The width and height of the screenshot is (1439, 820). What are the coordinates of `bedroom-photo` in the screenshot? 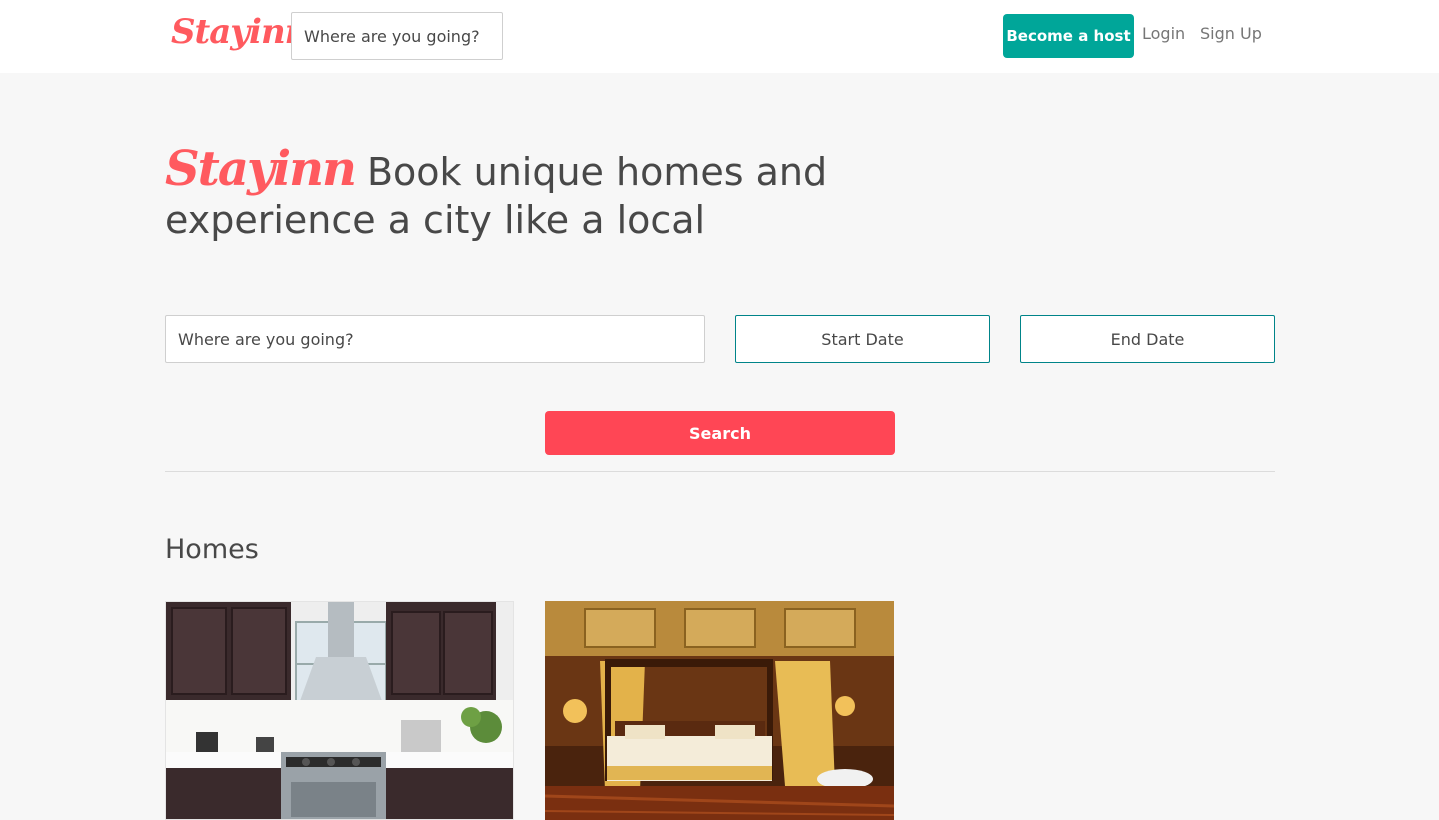 It's located at (719, 710).